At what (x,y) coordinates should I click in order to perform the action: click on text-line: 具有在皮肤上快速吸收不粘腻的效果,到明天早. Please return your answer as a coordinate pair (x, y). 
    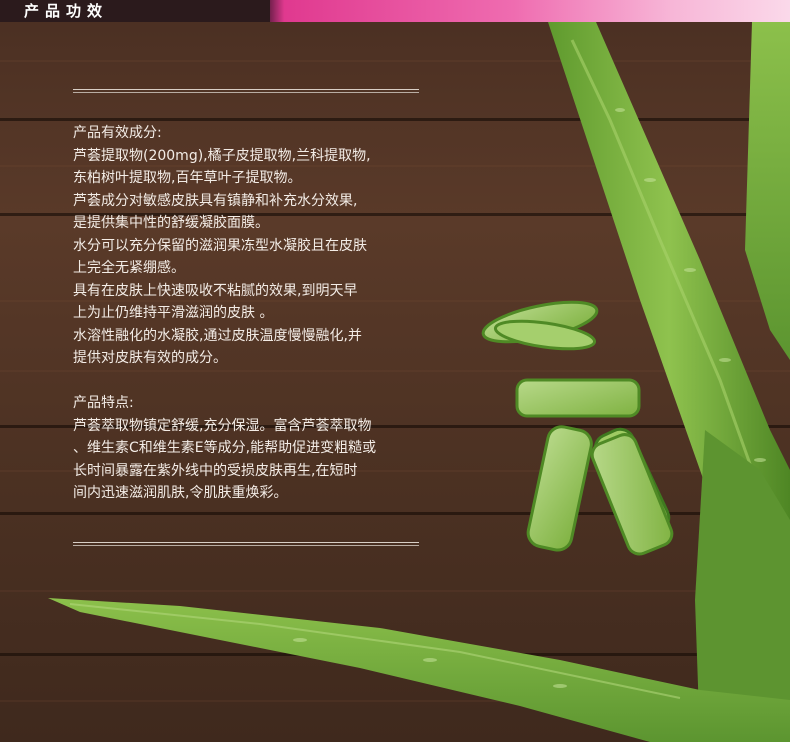
    Looking at the image, I should click on (215, 290).